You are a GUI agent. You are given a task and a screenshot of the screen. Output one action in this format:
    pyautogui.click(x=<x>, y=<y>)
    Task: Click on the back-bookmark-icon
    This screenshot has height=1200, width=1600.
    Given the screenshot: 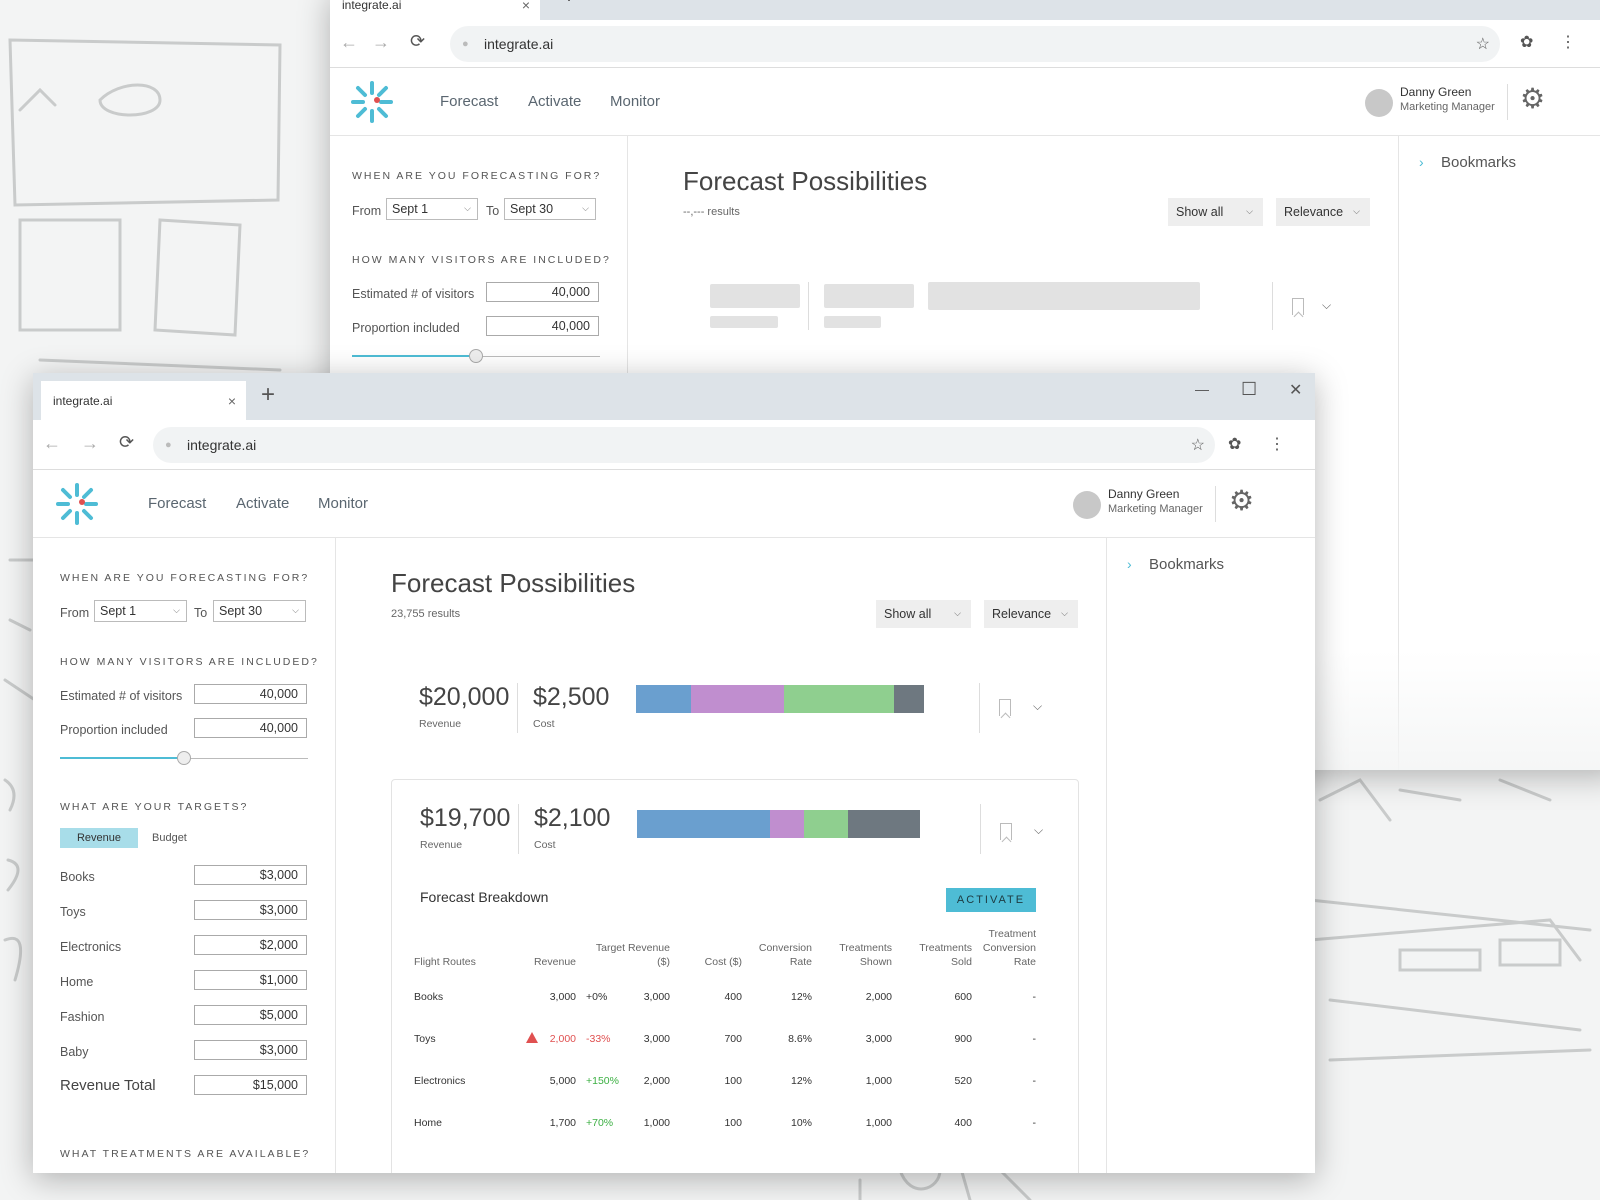 What is the action you would take?
    pyautogui.click(x=1298, y=306)
    